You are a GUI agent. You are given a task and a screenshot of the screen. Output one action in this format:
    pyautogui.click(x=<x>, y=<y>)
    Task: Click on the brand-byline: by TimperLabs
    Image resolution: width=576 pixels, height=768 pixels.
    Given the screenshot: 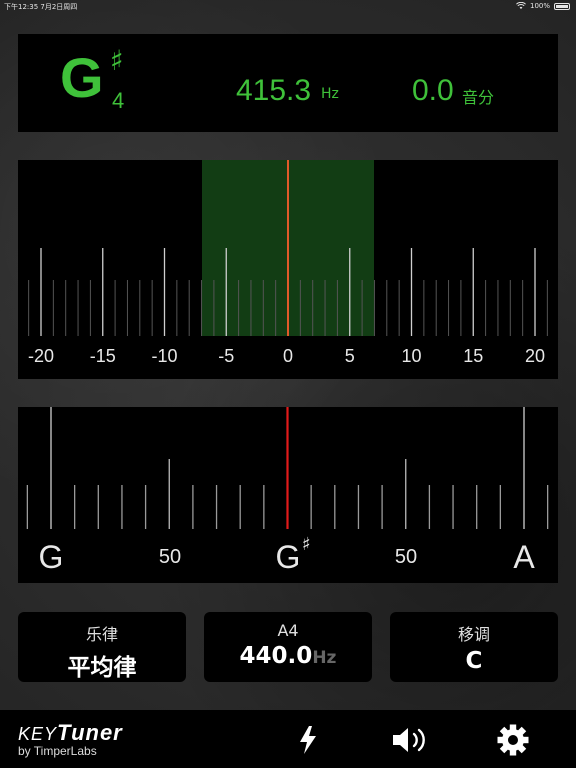 What is the action you would take?
    pyautogui.click(x=57, y=751)
    